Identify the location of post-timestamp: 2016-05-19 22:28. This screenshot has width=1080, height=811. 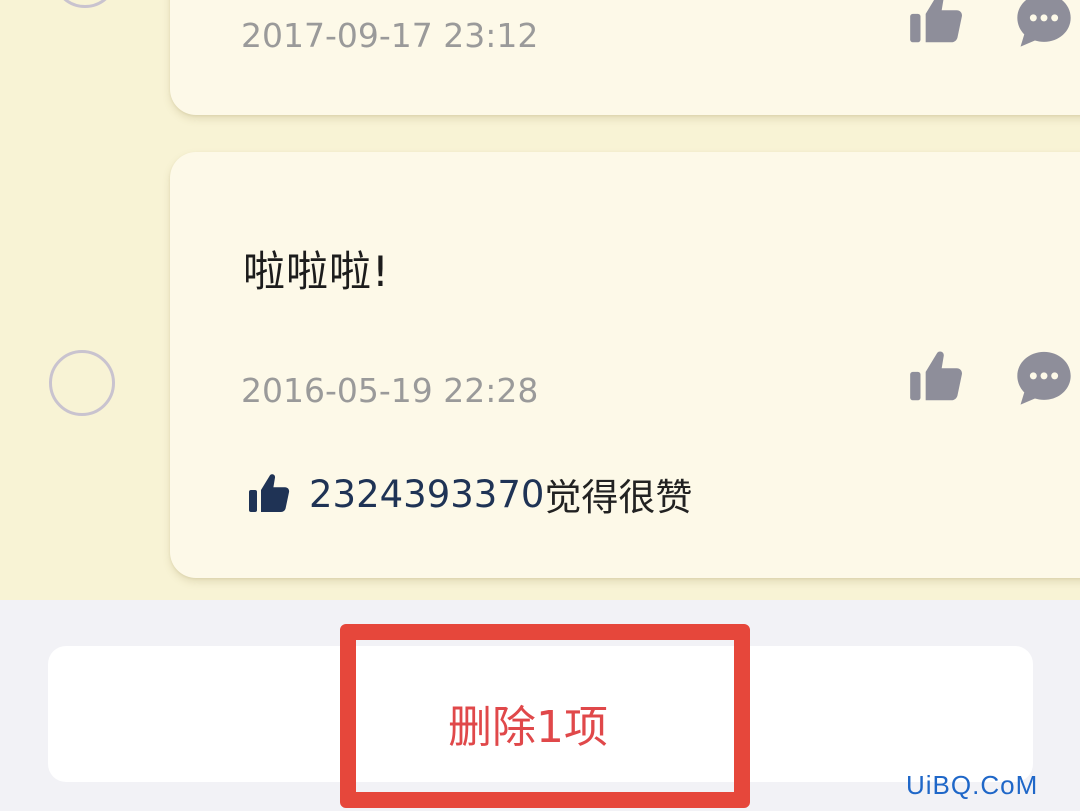
(390, 390).